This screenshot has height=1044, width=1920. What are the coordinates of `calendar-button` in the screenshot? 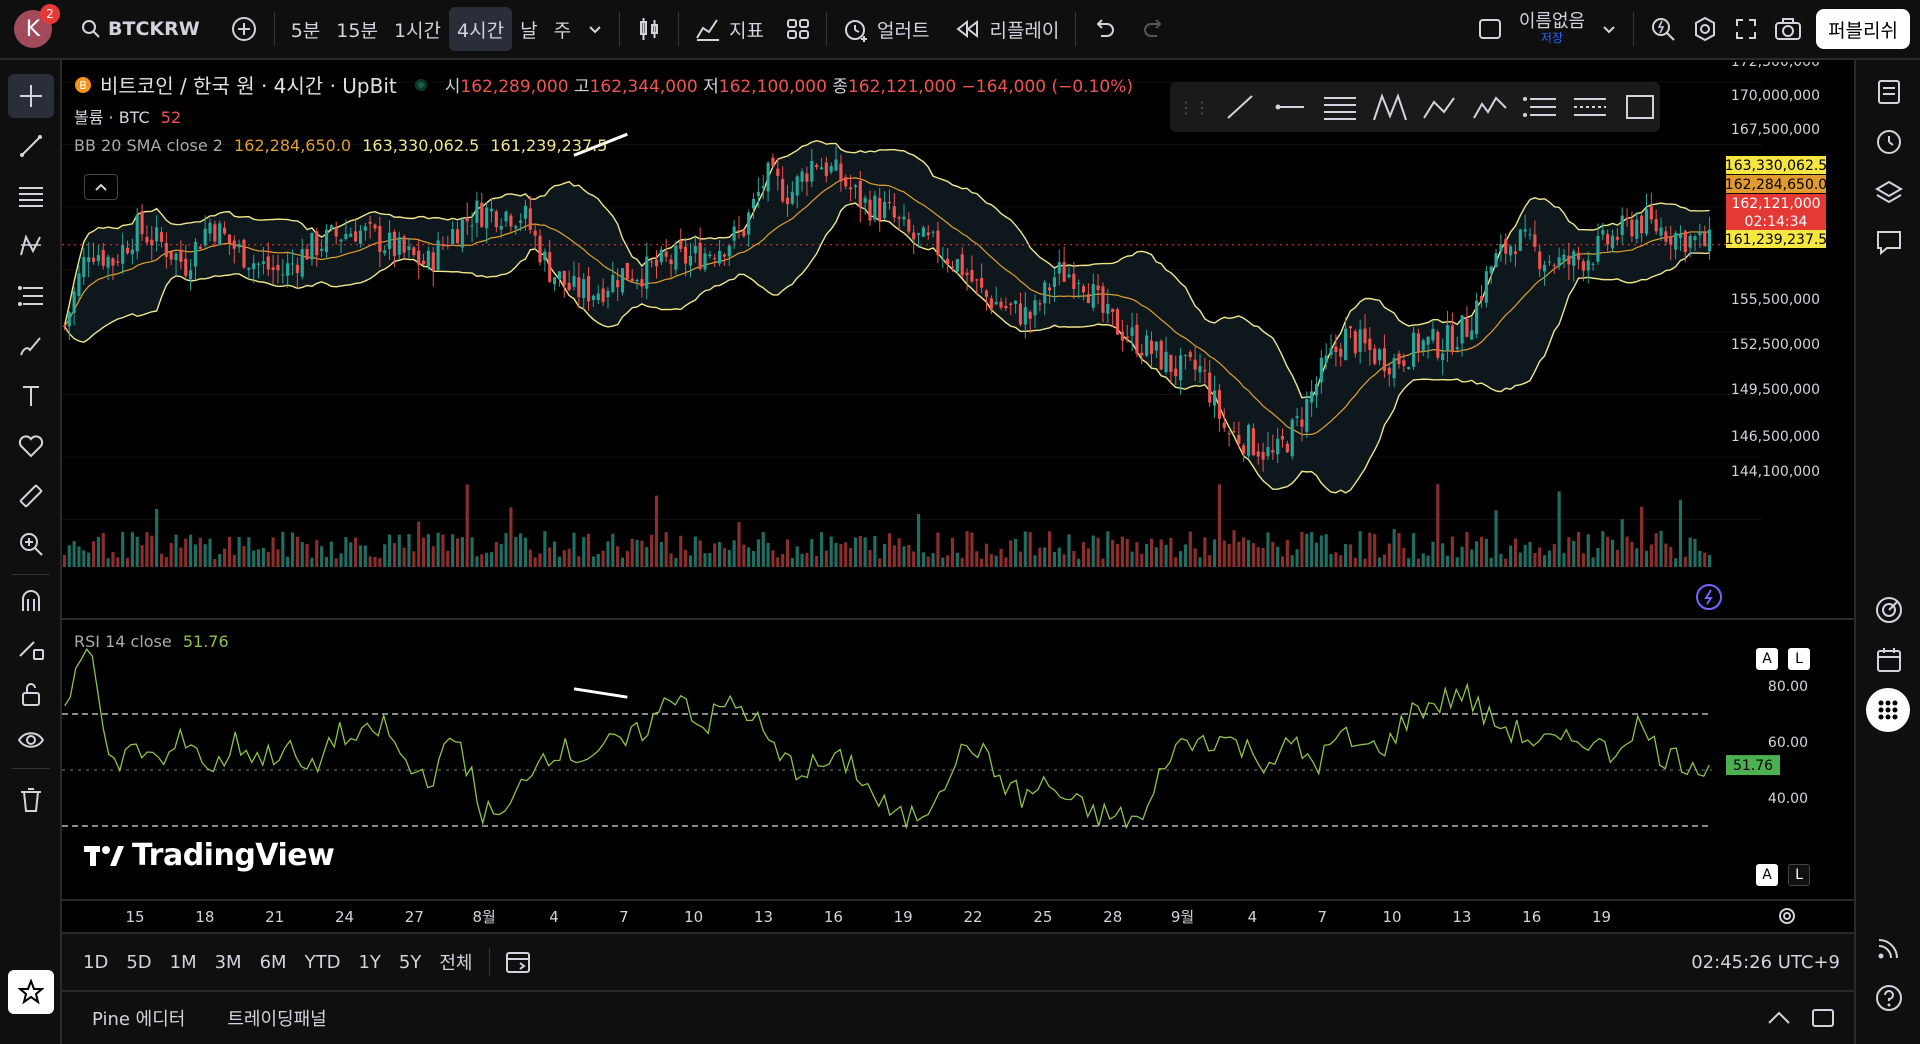 It's located at (1889, 660).